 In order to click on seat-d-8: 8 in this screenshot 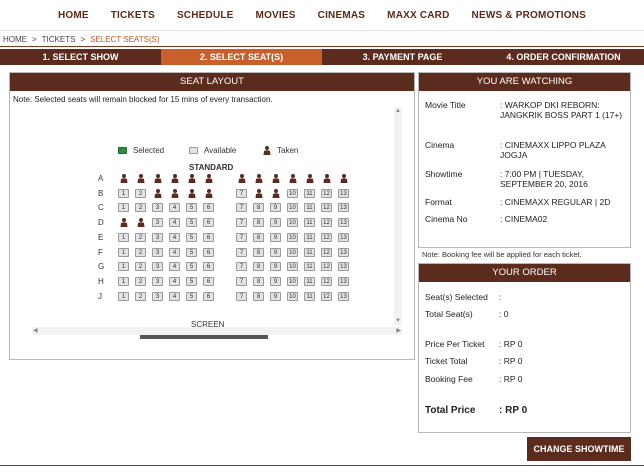, I will do `click(258, 223)`.